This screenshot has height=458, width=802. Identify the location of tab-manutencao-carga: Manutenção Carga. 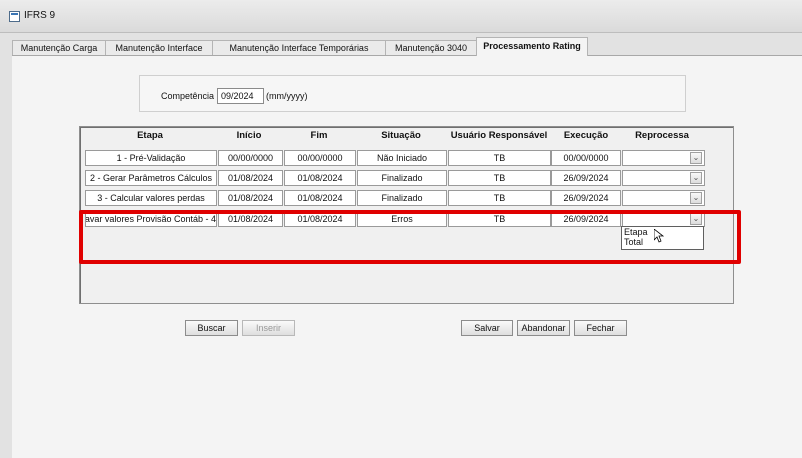
(59, 47).